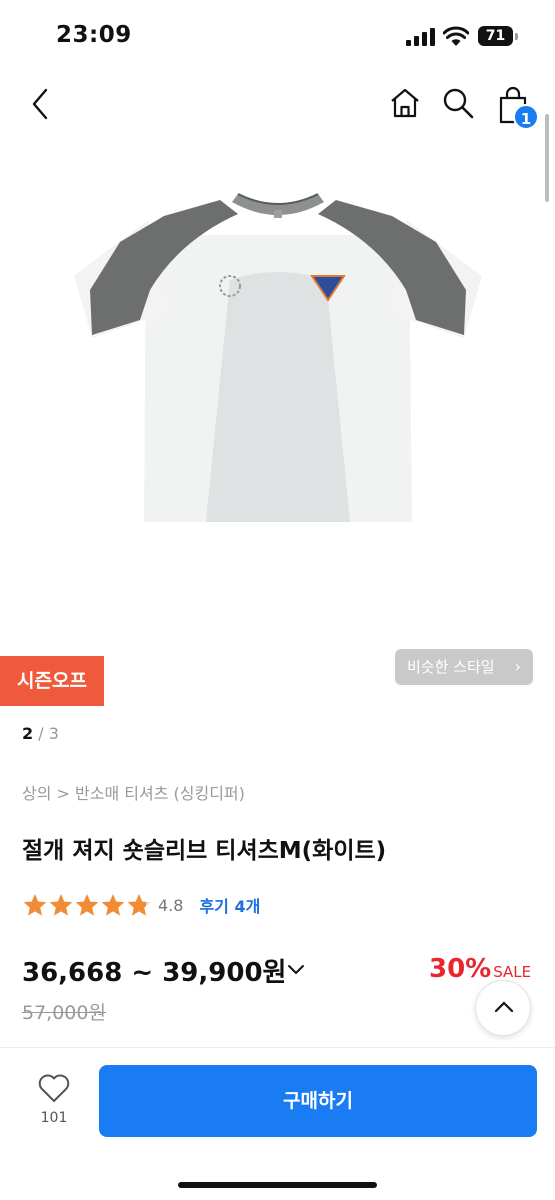  What do you see at coordinates (517, 666) in the screenshot?
I see `chevron-right-icon: ›` at bounding box center [517, 666].